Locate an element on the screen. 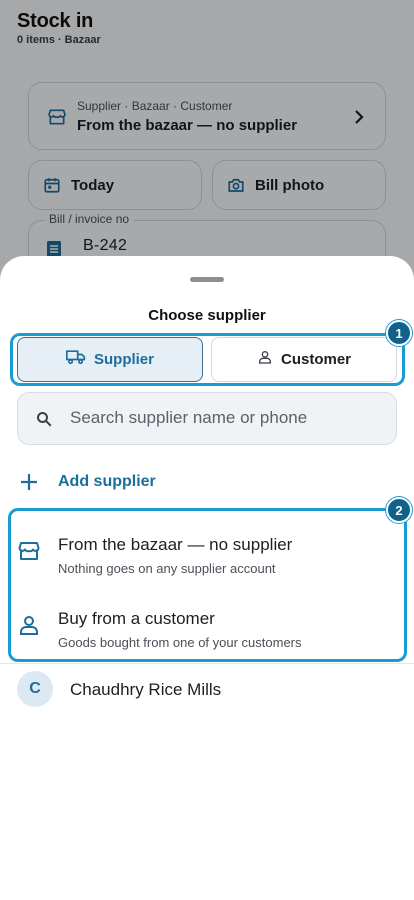 The width and height of the screenshot is (414, 900). add-supplier-button: Add supplier is located at coordinates (86, 482).